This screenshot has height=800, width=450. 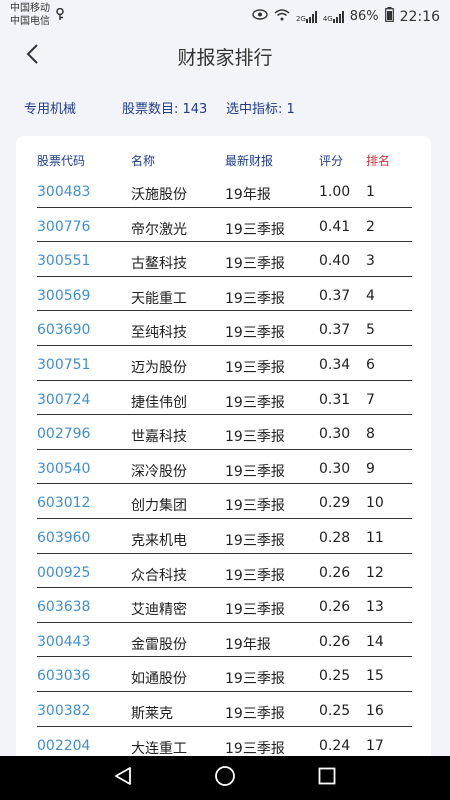 What do you see at coordinates (63, 296) in the screenshot?
I see `stock-code: 300569` at bounding box center [63, 296].